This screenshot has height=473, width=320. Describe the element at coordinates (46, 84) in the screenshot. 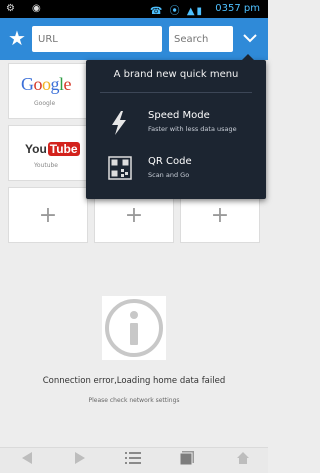

I see `google-logo: Google` at that location.